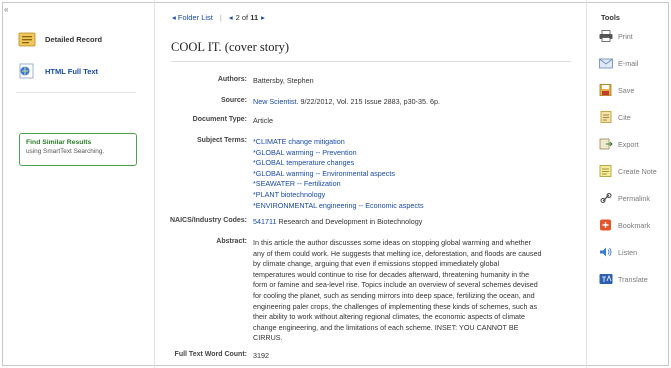 This screenshot has width=671, height=368. What do you see at coordinates (626, 90) in the screenshot?
I see `tool-label: Save` at bounding box center [626, 90].